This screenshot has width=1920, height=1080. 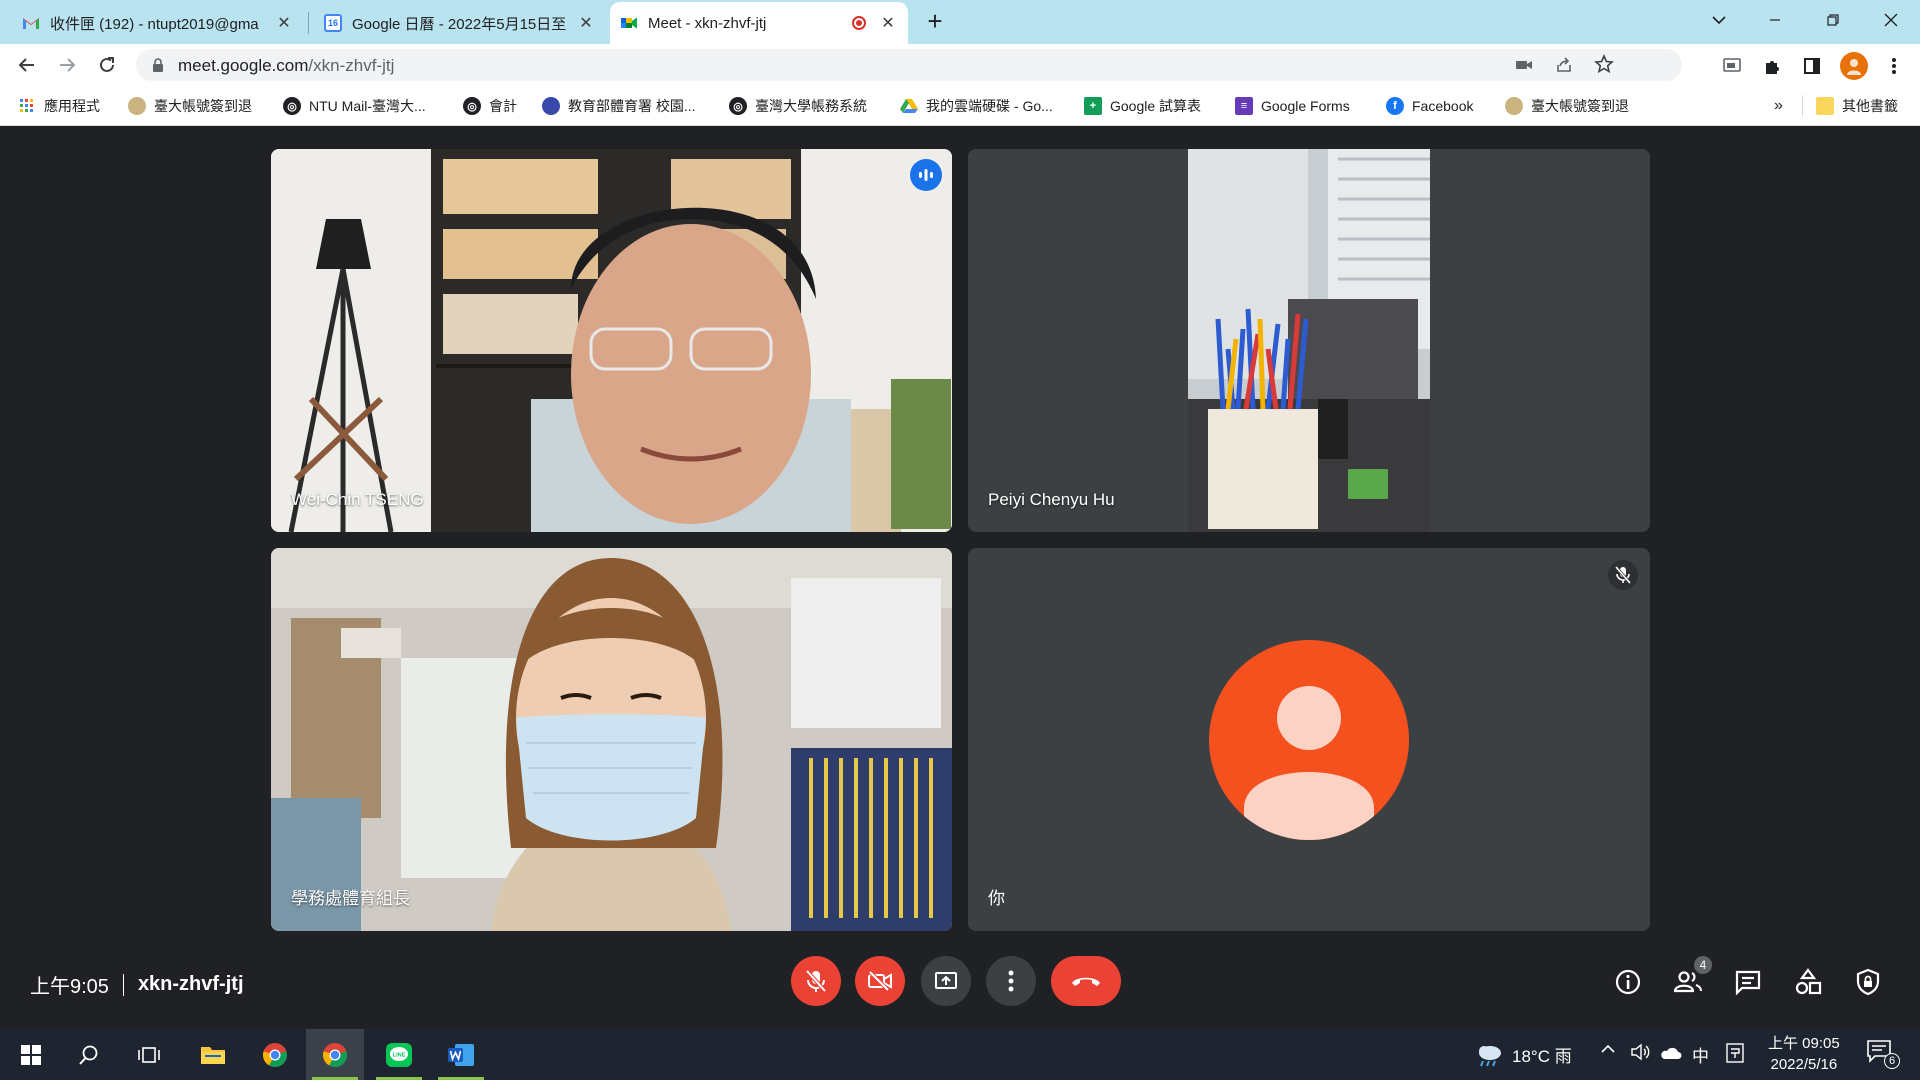 I want to click on chrome-taskbar-button-active, so click(x=335, y=1054).